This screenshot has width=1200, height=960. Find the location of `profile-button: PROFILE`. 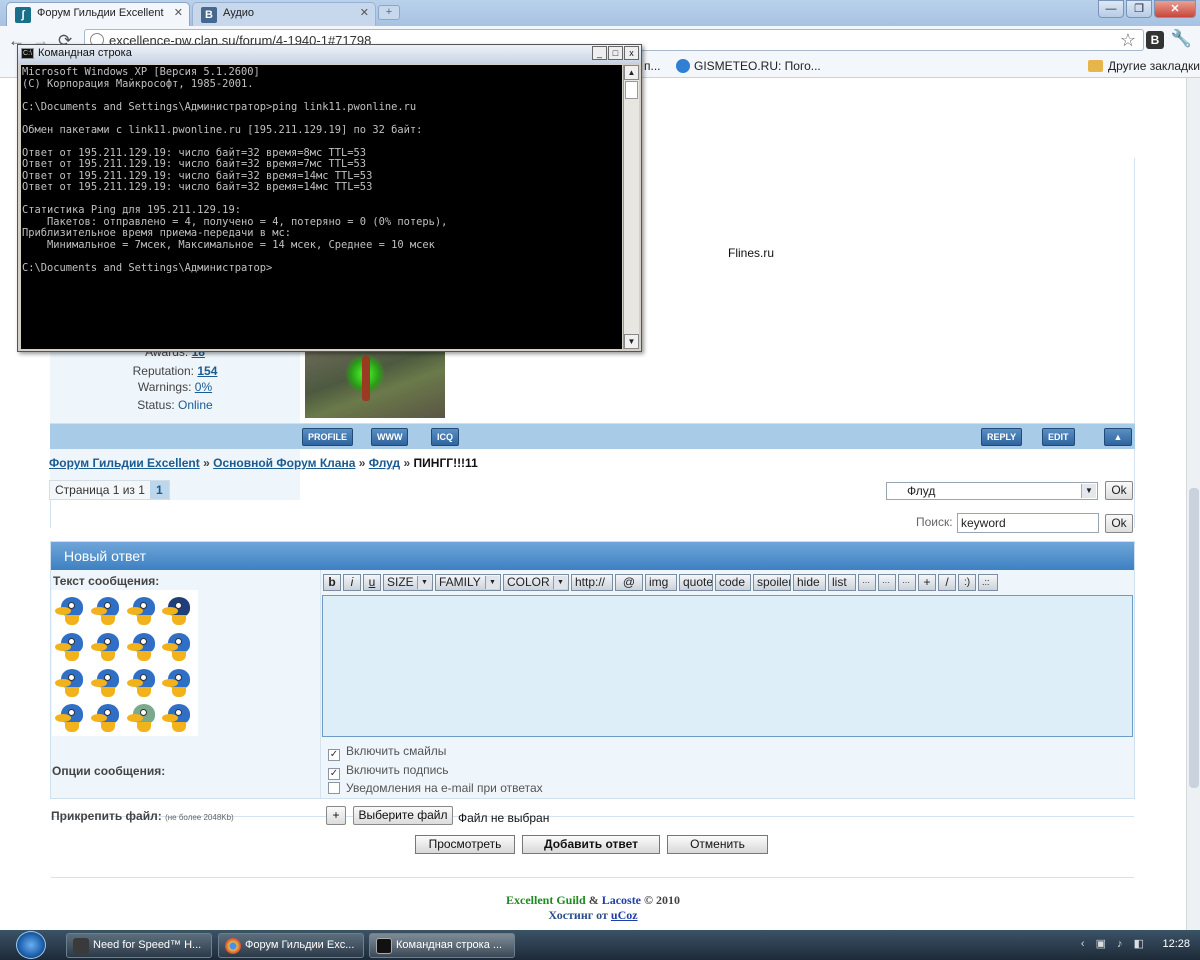

profile-button: PROFILE is located at coordinates (328, 437).